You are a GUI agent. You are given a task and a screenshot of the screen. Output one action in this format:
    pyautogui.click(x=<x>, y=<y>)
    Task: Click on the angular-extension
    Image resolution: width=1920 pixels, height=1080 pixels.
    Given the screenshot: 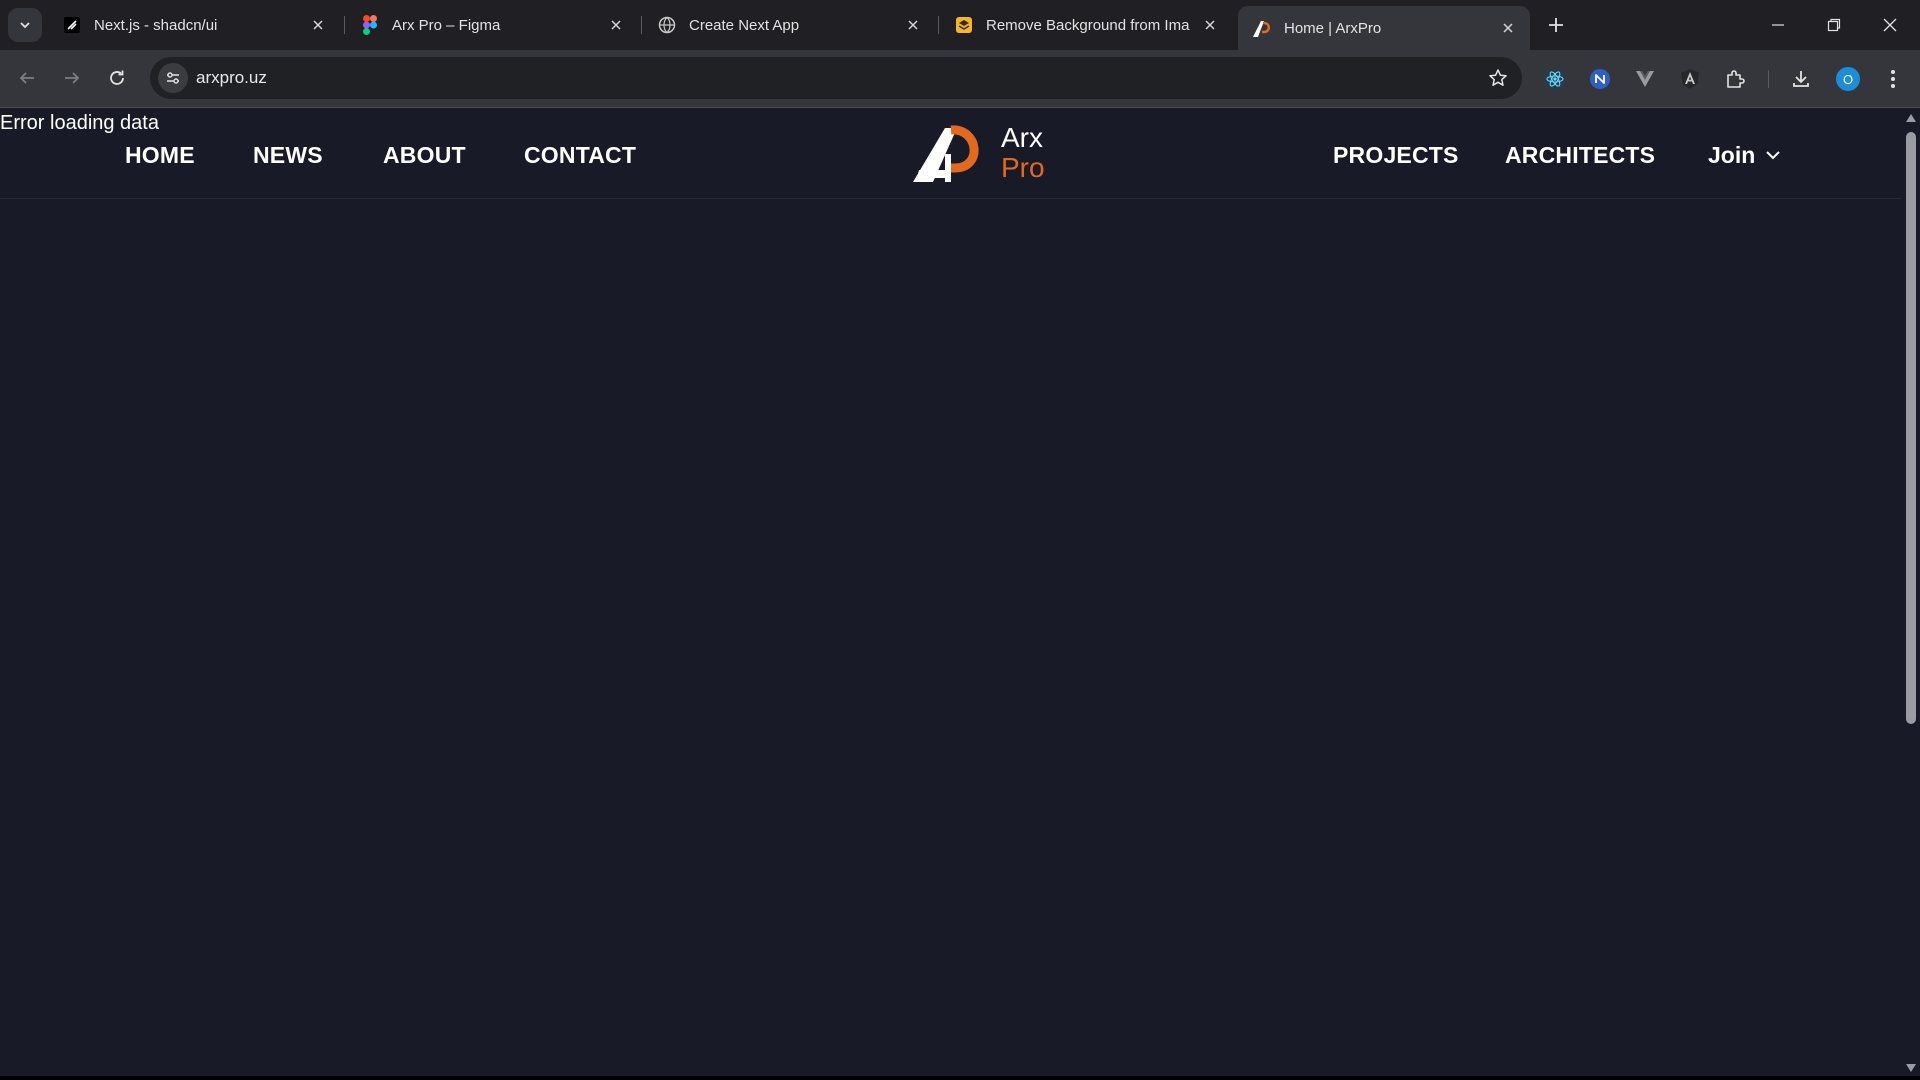 What is the action you would take?
    pyautogui.click(x=1690, y=79)
    